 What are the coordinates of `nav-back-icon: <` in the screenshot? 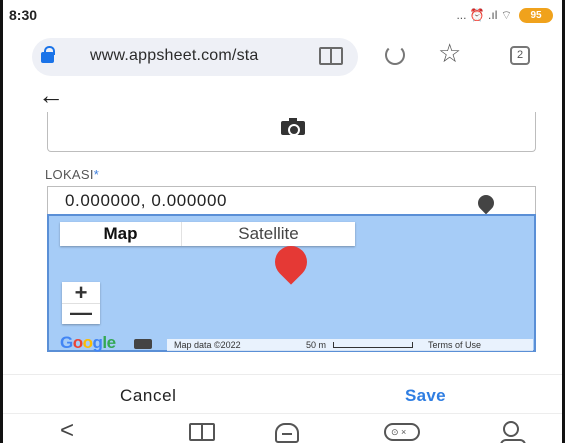 It's located at (67, 430).